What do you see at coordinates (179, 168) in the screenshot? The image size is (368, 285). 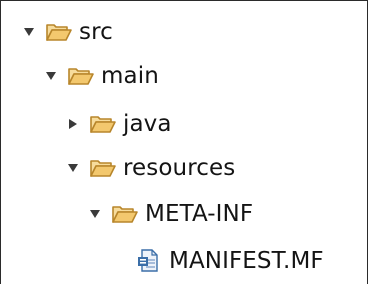 I see `tree-item-label: resources` at bounding box center [179, 168].